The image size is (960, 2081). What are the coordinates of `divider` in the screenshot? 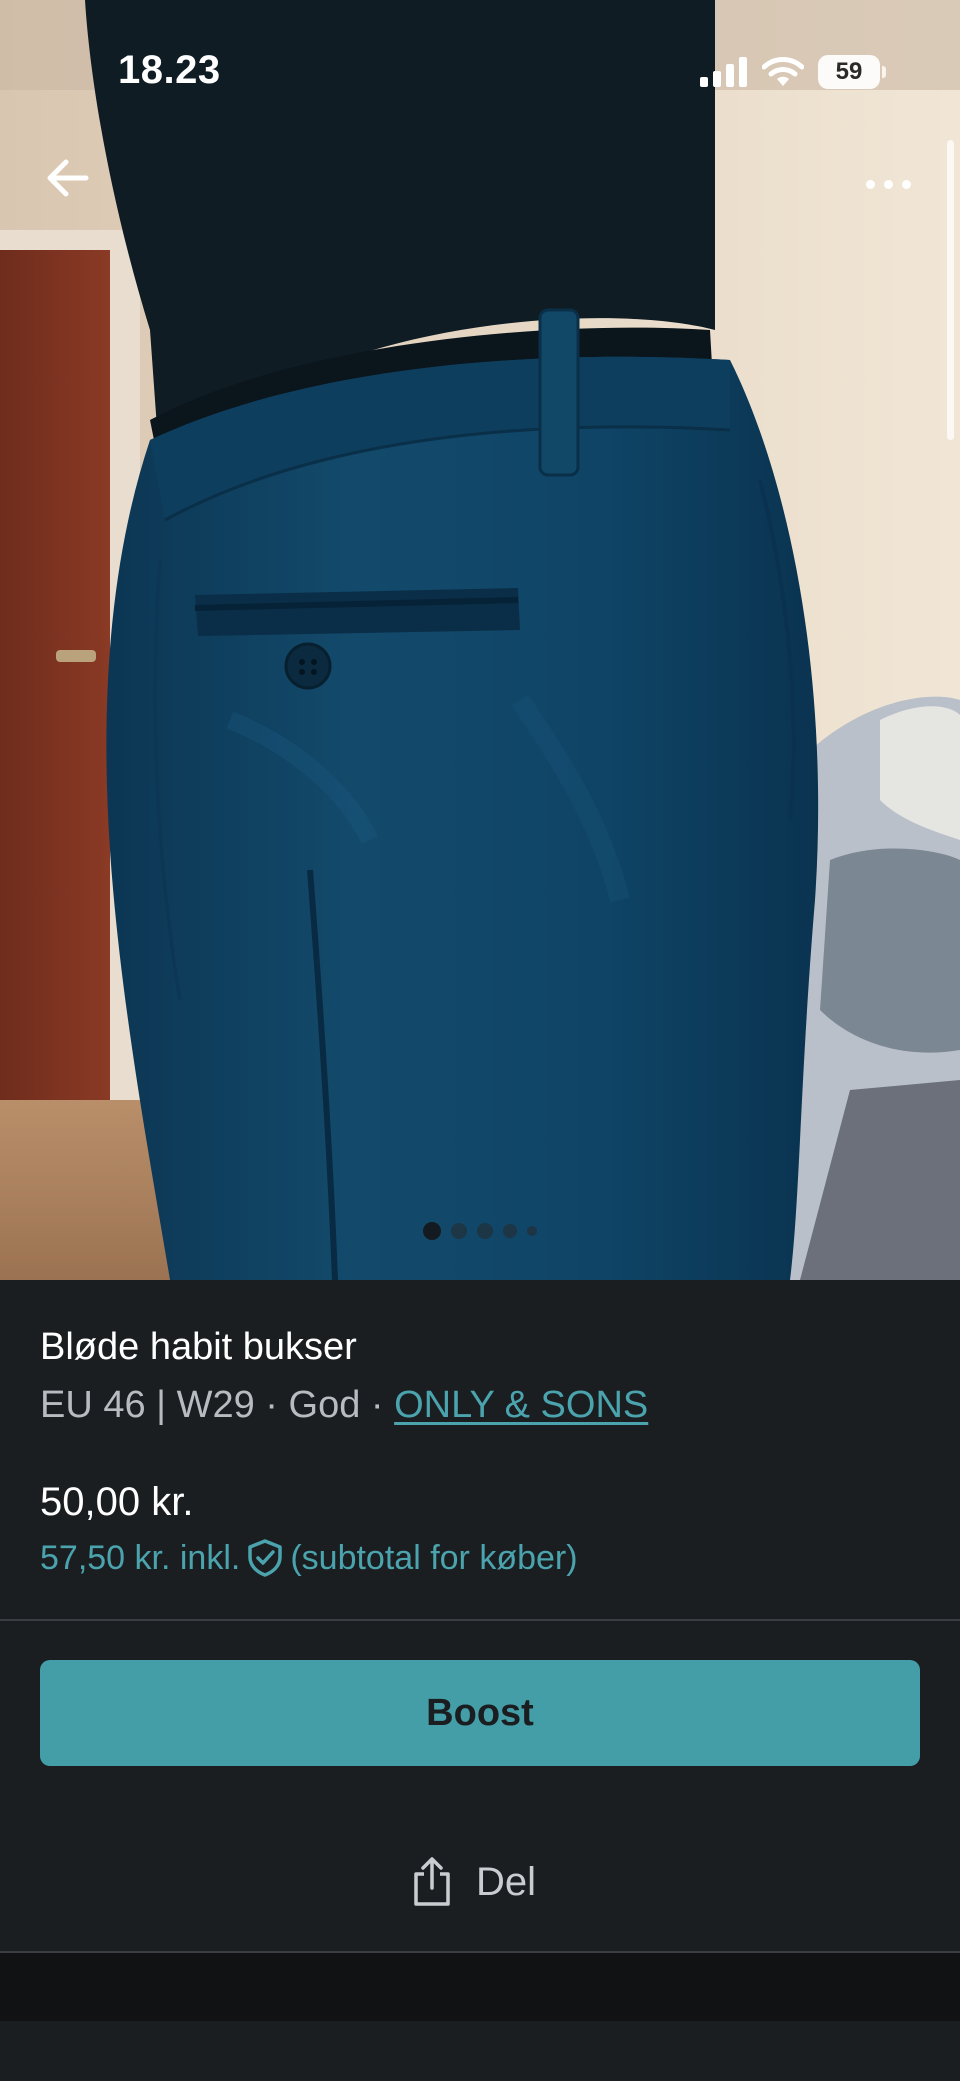 It's located at (480, 1620).